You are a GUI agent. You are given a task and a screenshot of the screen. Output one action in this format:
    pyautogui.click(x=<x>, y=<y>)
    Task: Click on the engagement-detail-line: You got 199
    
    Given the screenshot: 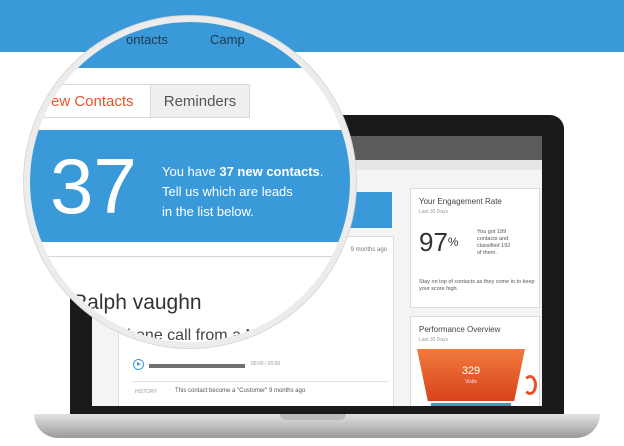 What is the action you would take?
    pyautogui.click(x=492, y=232)
    